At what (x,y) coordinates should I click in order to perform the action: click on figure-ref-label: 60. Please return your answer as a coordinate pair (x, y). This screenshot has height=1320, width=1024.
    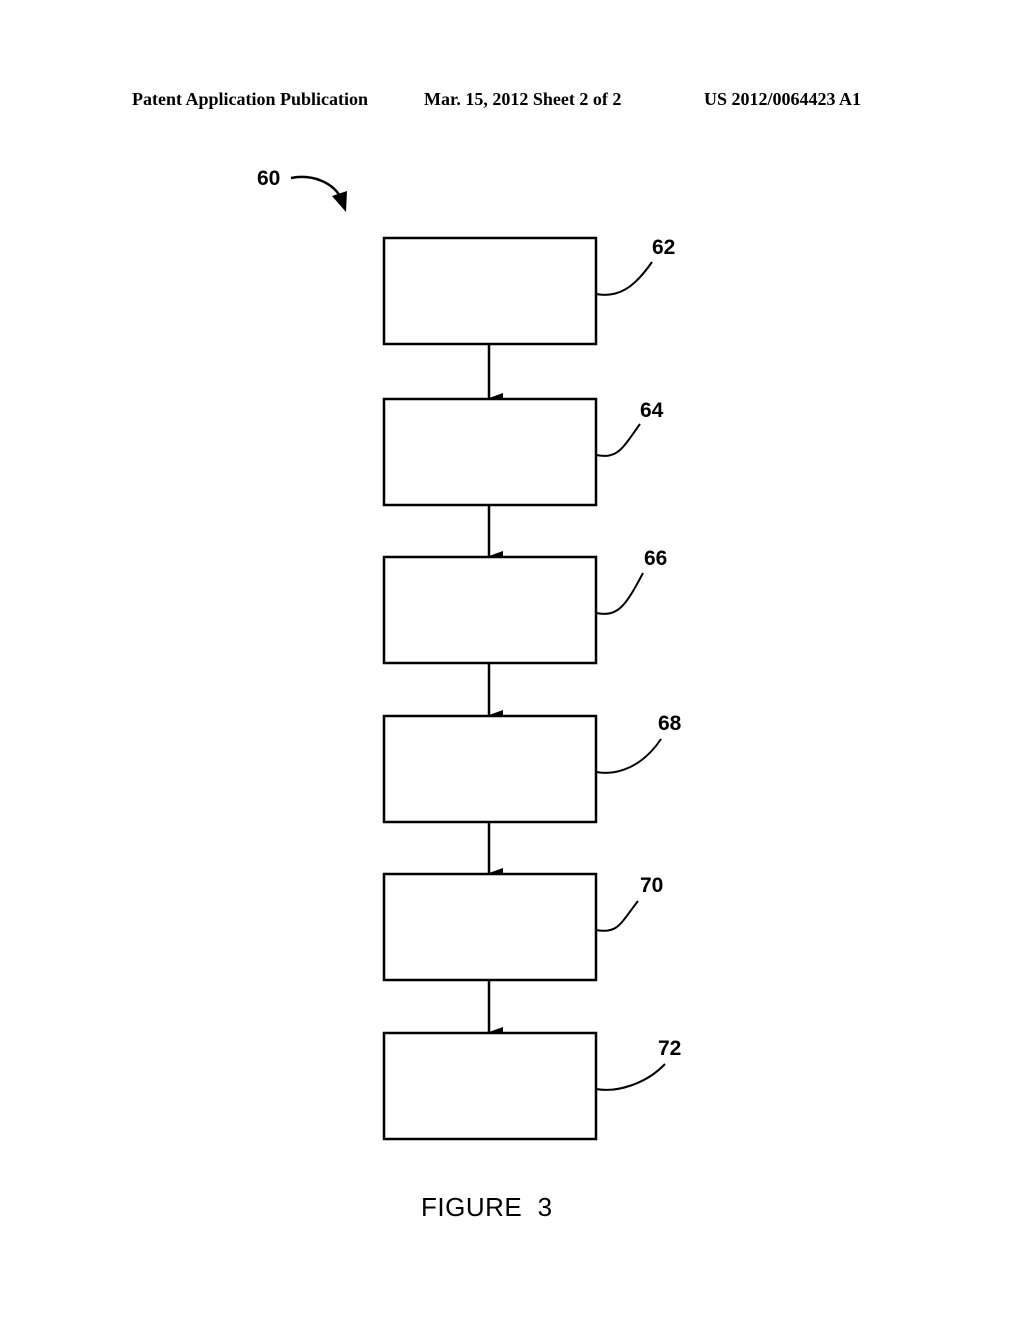
    Looking at the image, I should click on (268, 178).